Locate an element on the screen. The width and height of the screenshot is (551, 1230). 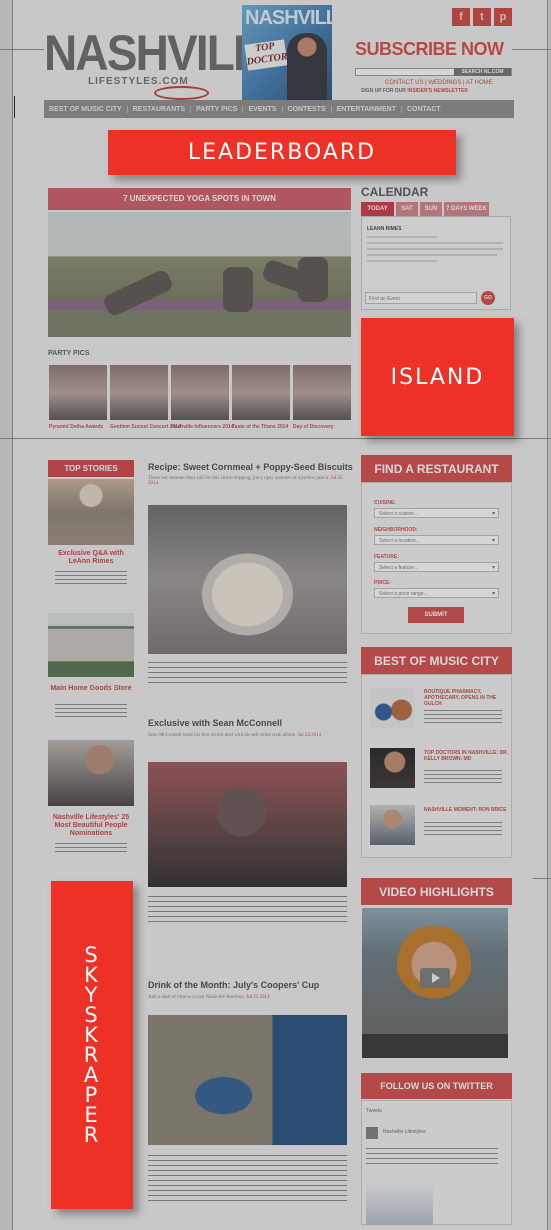
rule-lower-right is located at coordinates (542, 878).